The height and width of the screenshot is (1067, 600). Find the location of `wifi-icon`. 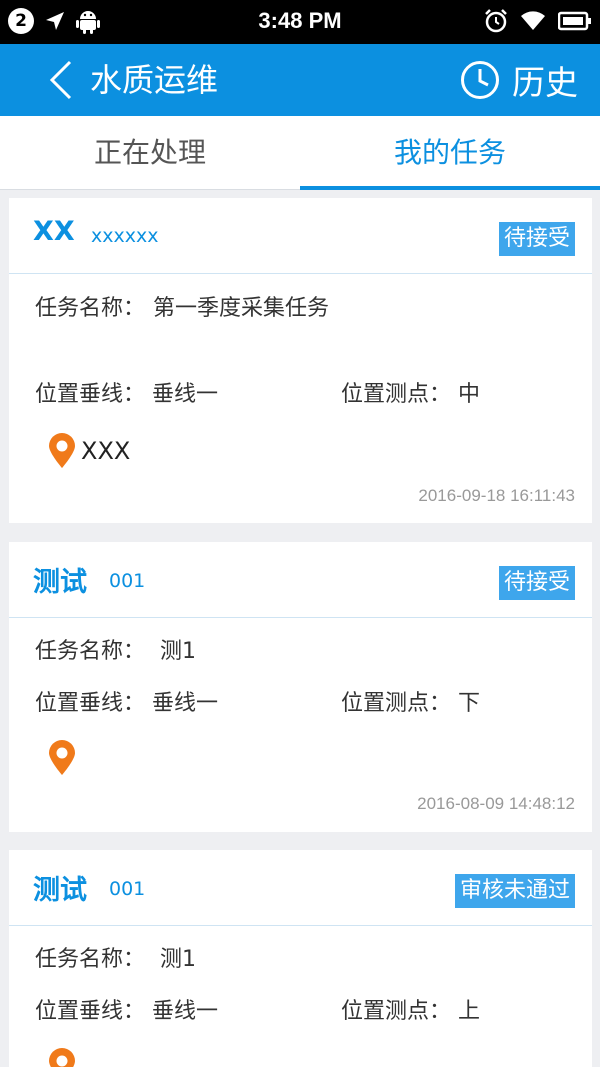

wifi-icon is located at coordinates (533, 20).